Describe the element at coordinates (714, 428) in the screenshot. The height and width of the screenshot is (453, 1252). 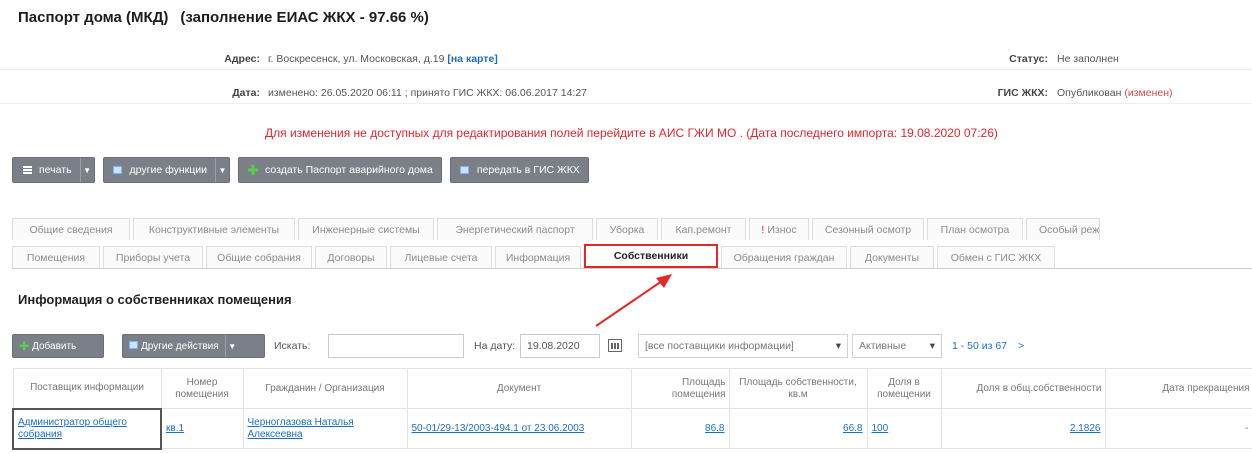
I see `room-area-link: 86.8` at that location.